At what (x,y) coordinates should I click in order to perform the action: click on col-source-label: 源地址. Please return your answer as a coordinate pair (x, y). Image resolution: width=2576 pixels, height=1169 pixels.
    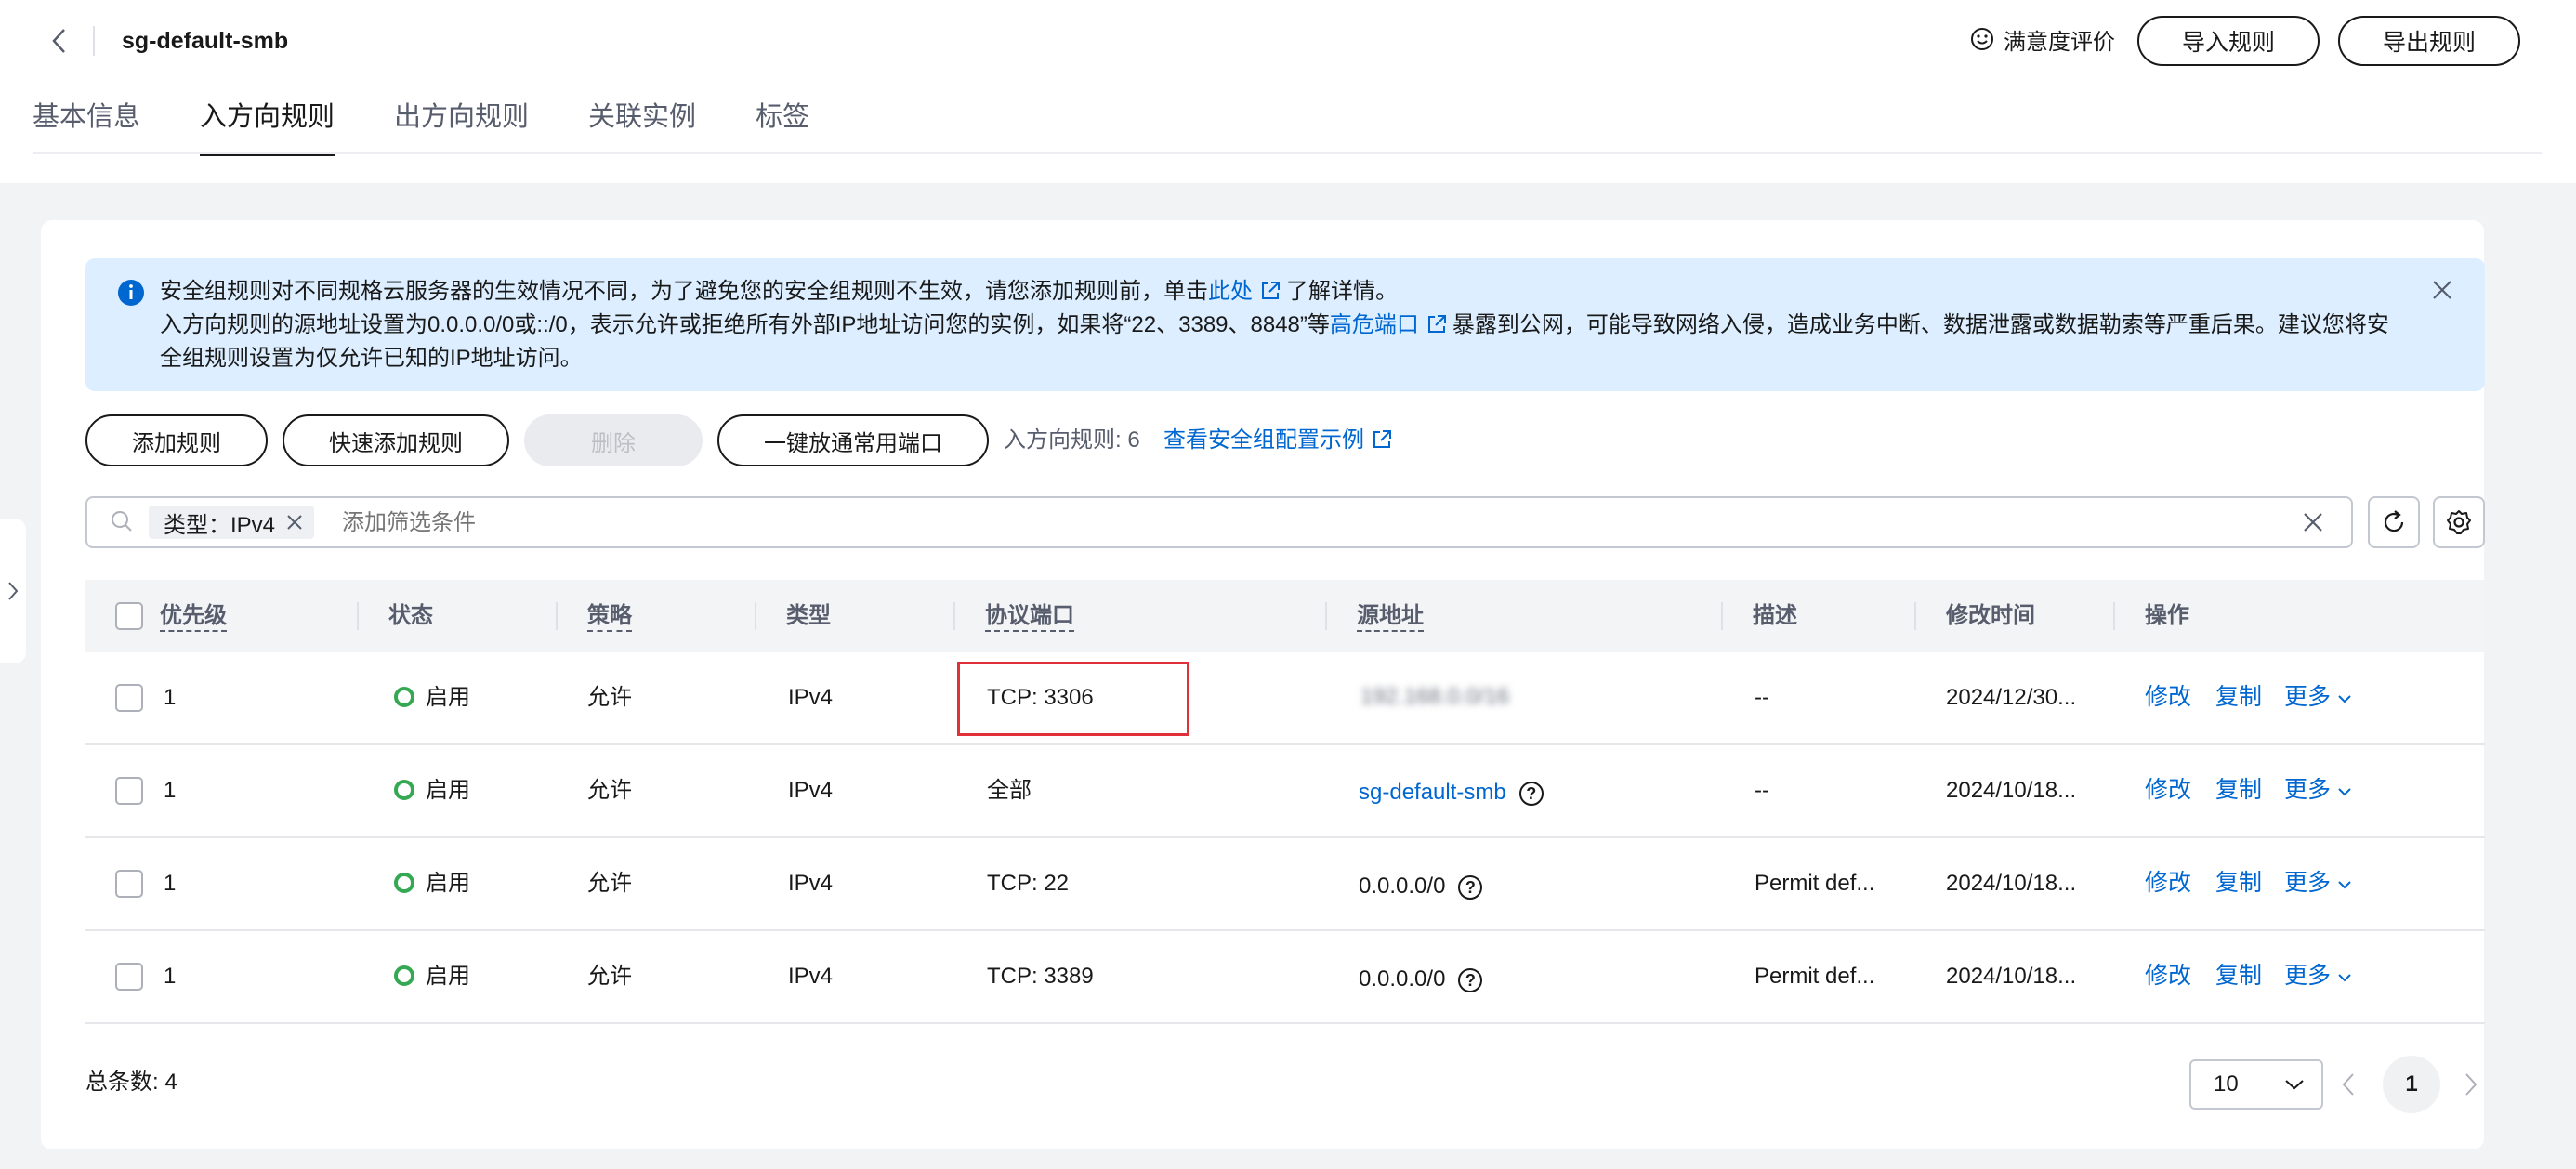
    Looking at the image, I should click on (1390, 617).